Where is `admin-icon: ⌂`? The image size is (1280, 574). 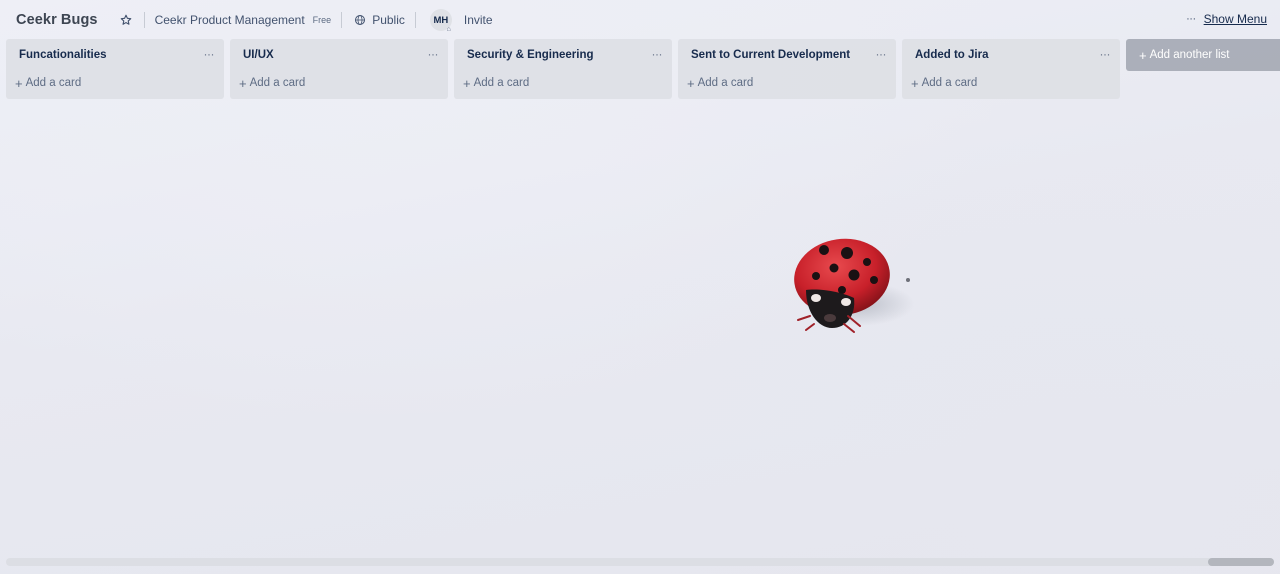 admin-icon: ⌂ is located at coordinates (448, 29).